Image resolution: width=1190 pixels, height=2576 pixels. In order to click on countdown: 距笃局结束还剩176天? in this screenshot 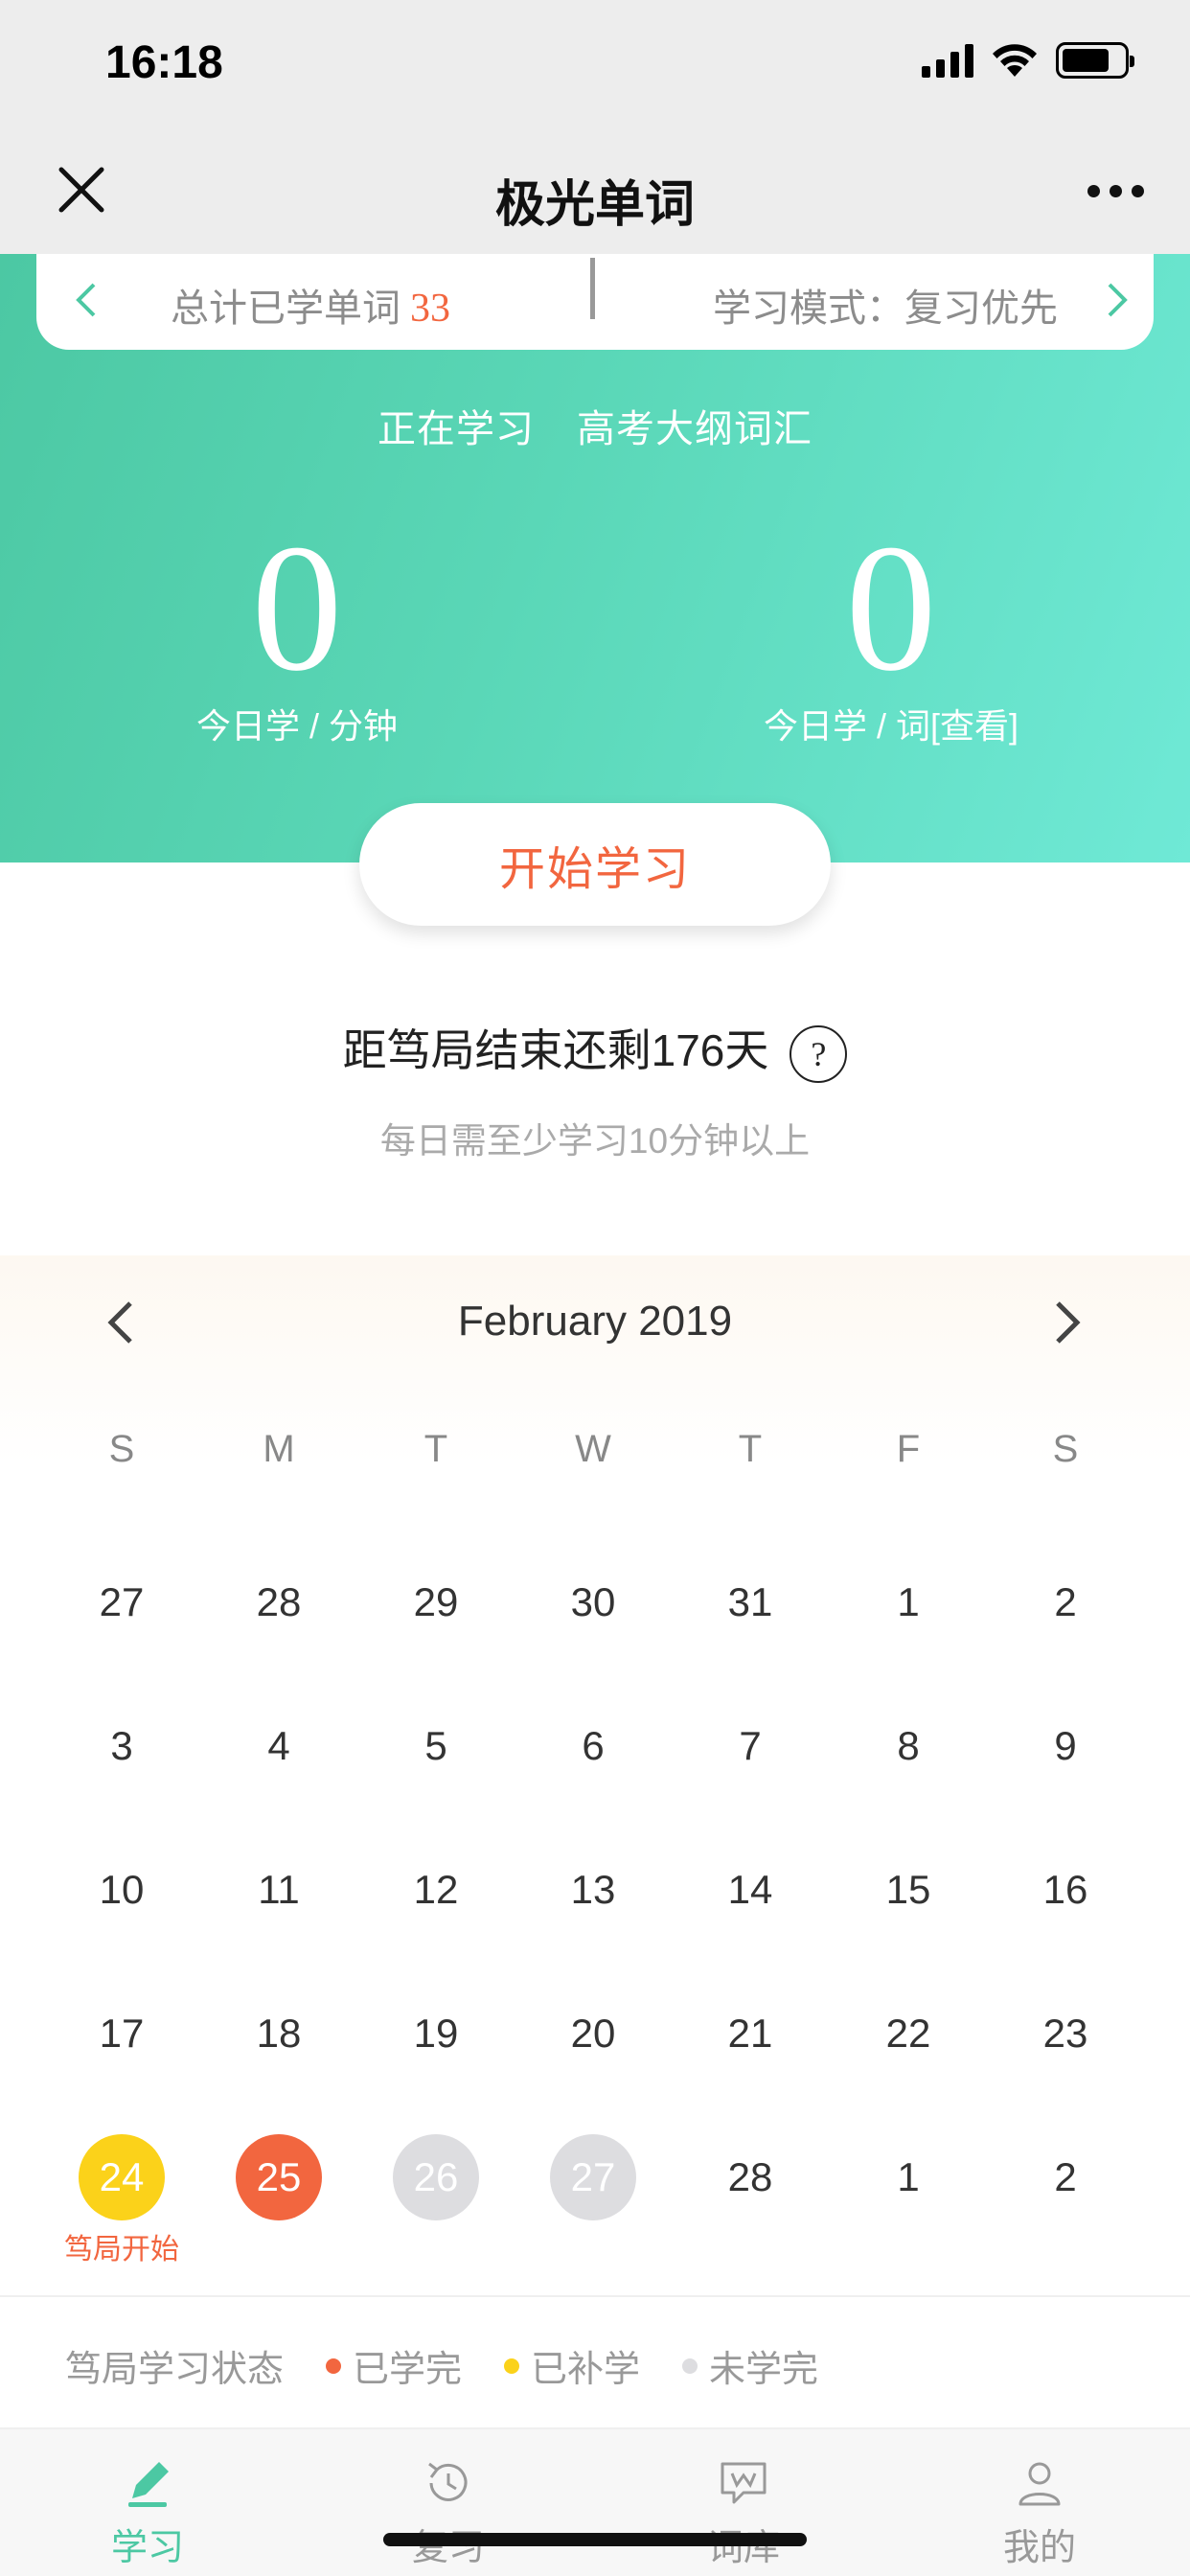, I will do `click(595, 1049)`.